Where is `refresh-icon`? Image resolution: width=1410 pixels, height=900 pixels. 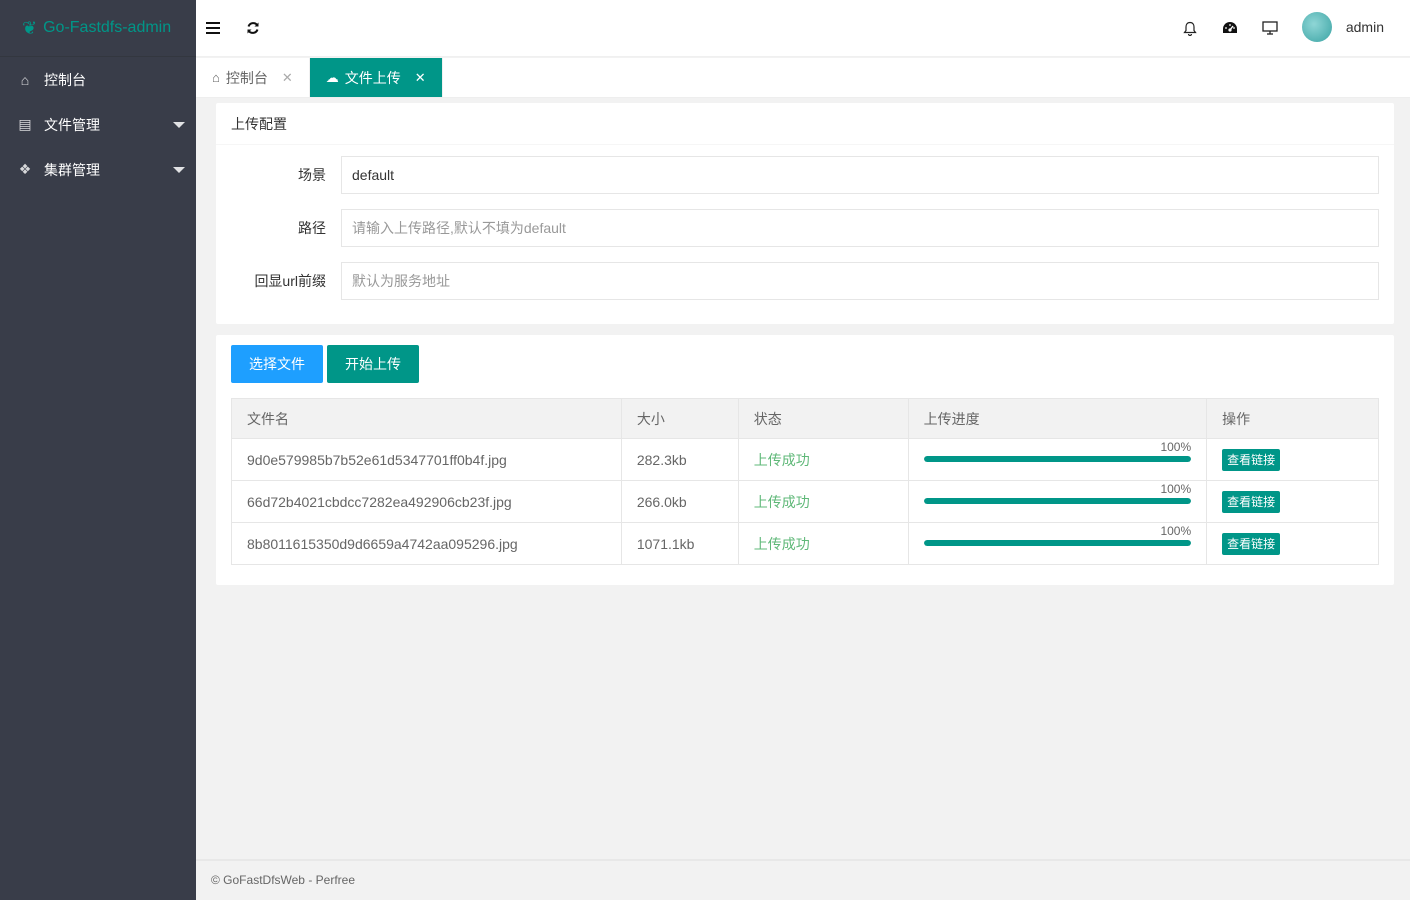 refresh-icon is located at coordinates (253, 28).